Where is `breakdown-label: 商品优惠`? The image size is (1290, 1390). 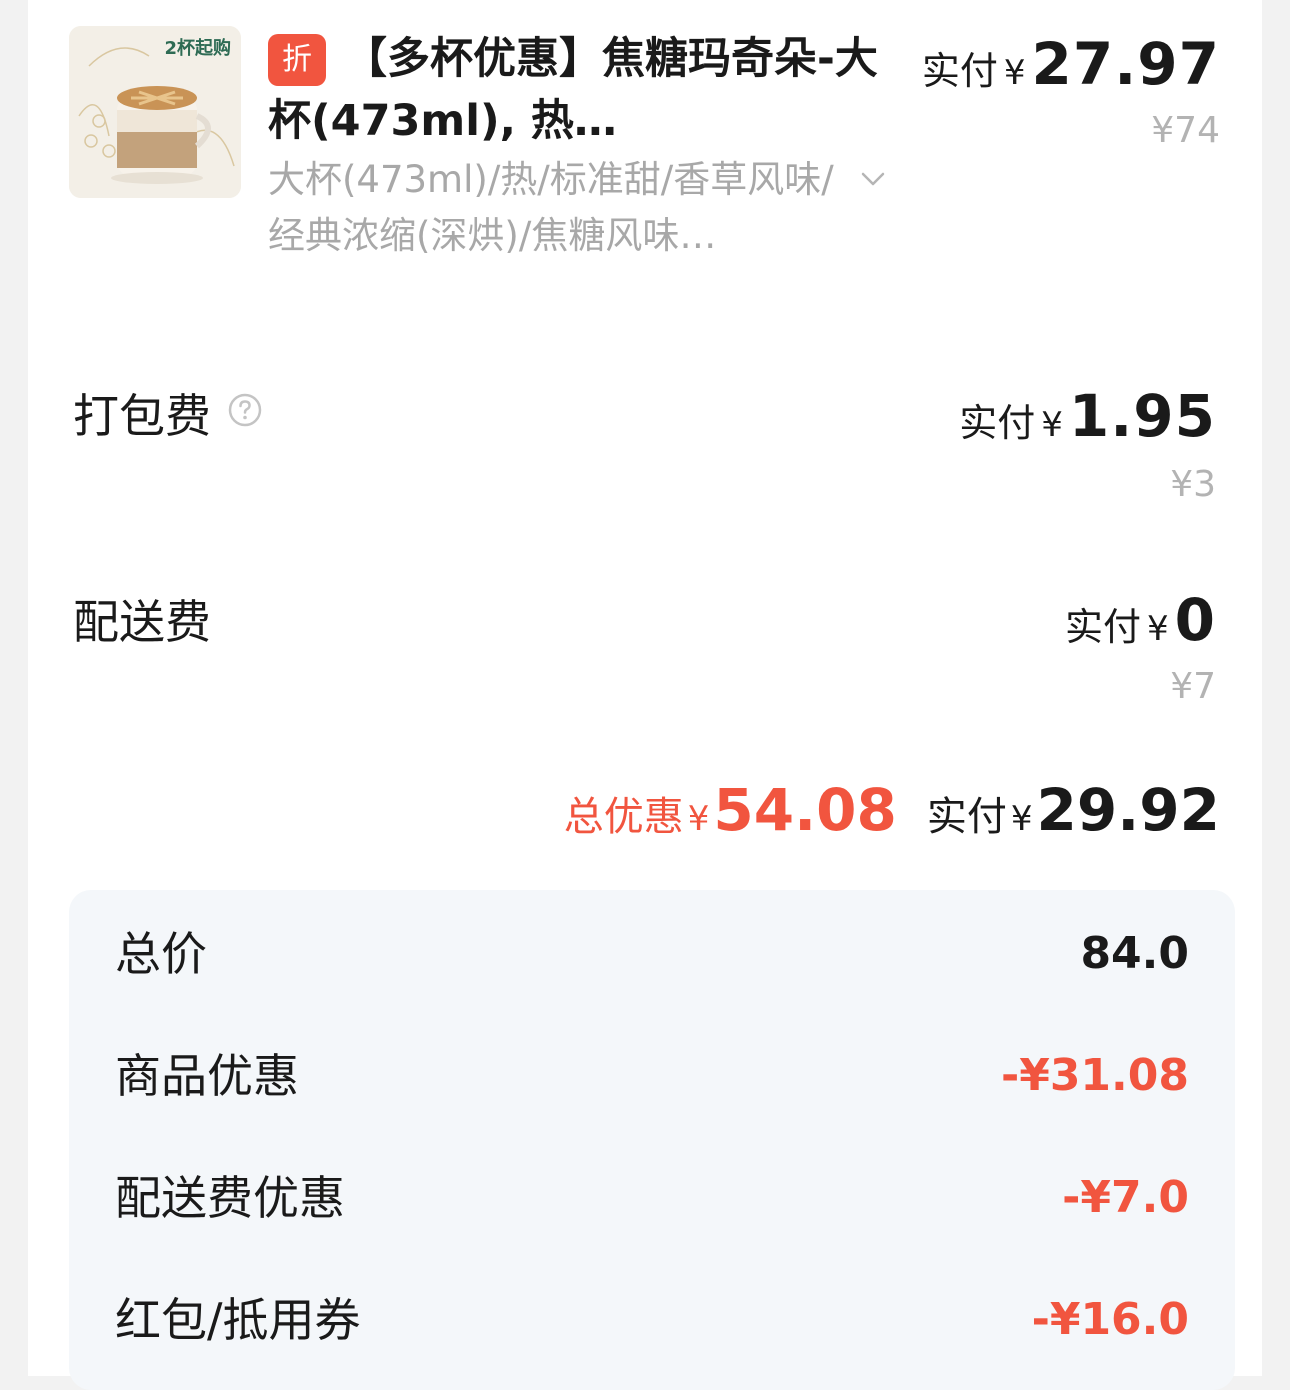
breakdown-label: 商品优惠 is located at coordinates (207, 1076).